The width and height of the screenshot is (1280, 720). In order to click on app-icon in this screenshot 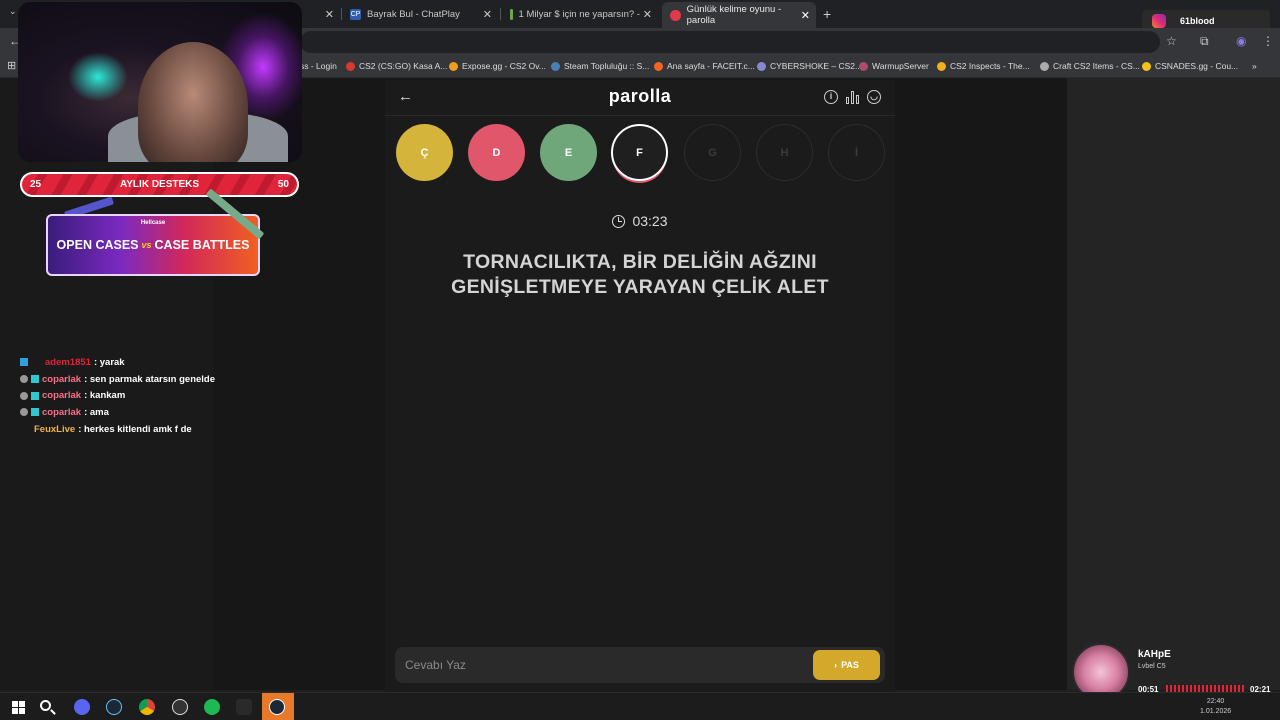, I will do `click(244, 707)`.